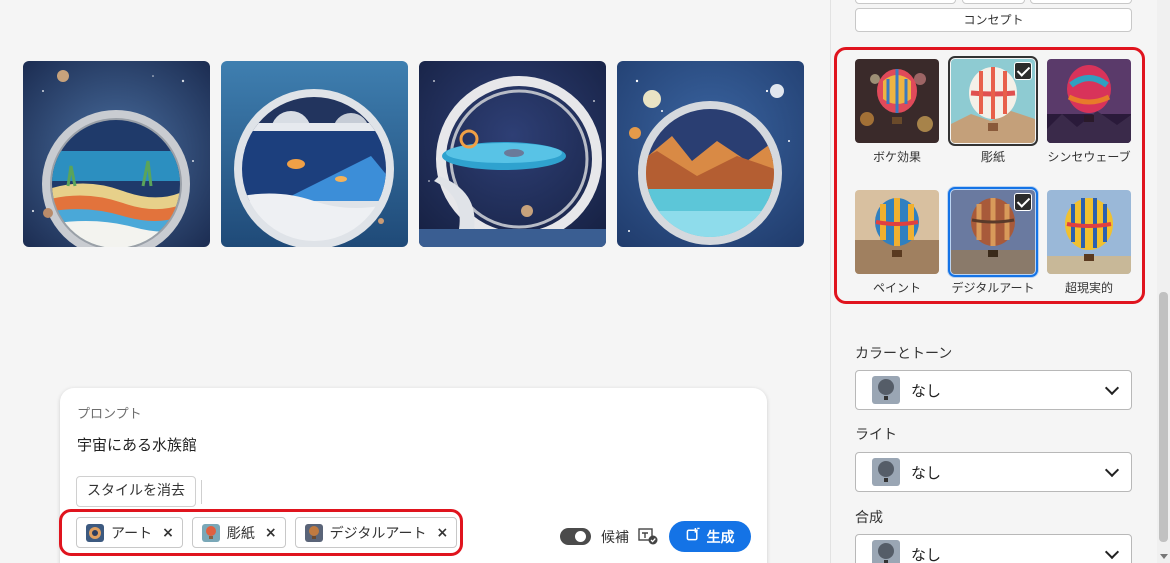 The image size is (1170, 563). What do you see at coordinates (926, 472) in the screenshot?
I see `light-value: なし` at bounding box center [926, 472].